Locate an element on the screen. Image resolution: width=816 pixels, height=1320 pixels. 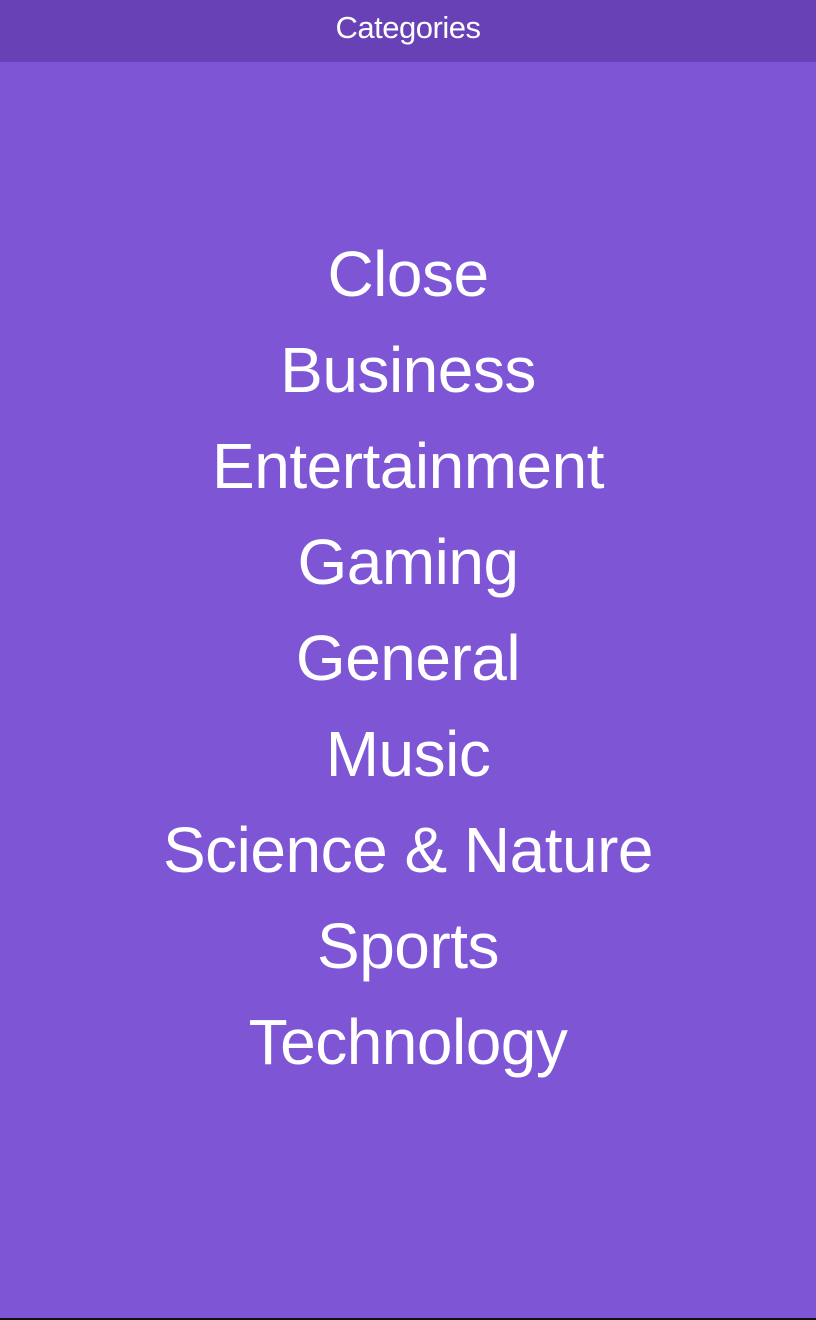
category-item-business: Business is located at coordinates (408, 370).